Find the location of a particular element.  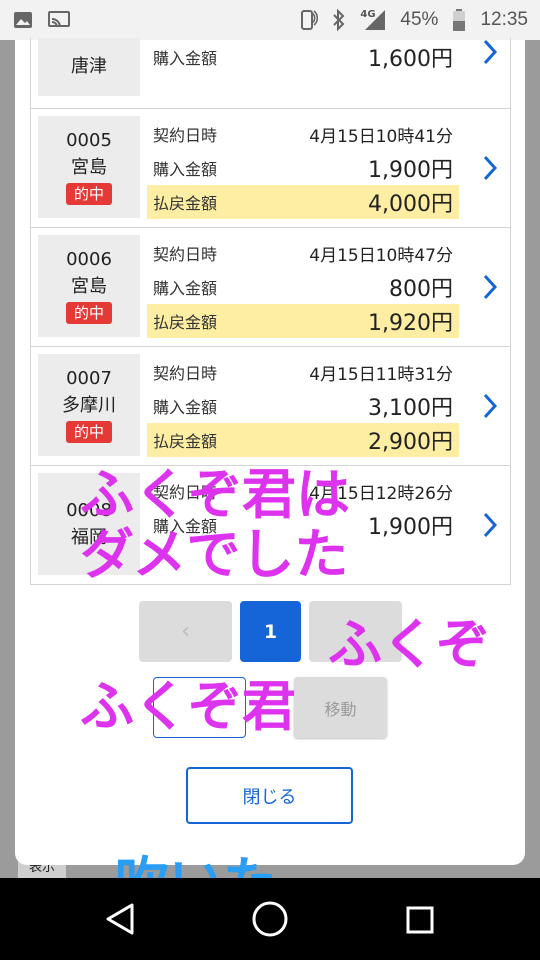

purchase-amount: 1,600円 is located at coordinates (410, 59).